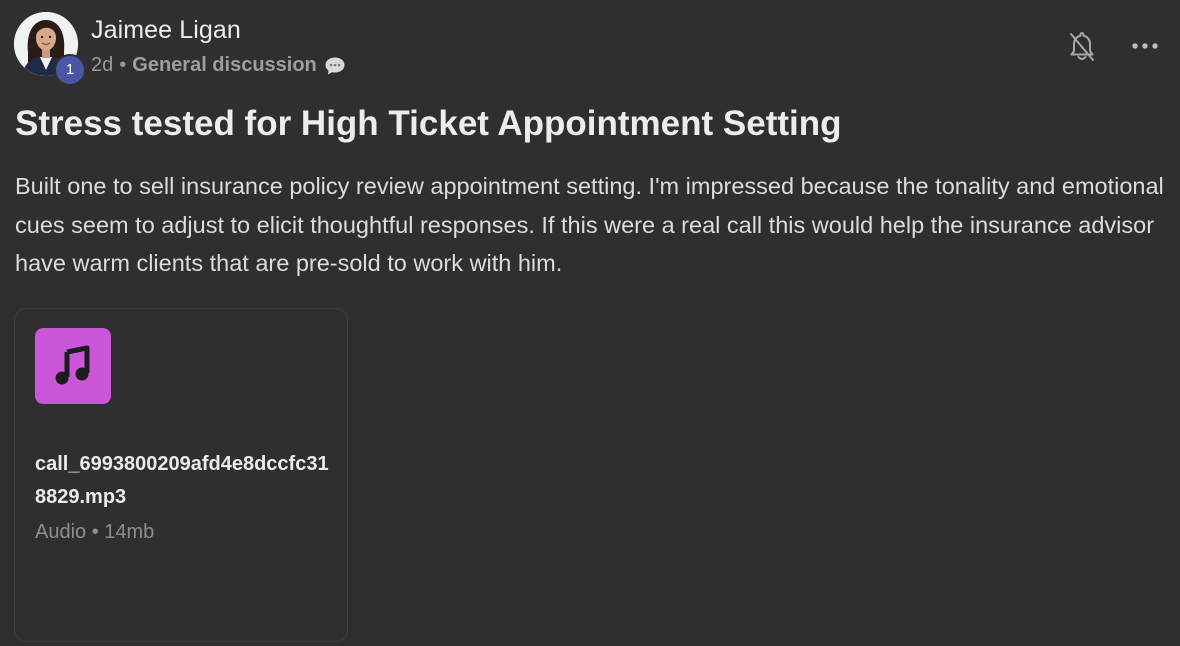 This screenshot has width=1180, height=646. Describe the element at coordinates (95, 532) in the screenshot. I see `attachment-meta: Audio • 14mb` at that location.